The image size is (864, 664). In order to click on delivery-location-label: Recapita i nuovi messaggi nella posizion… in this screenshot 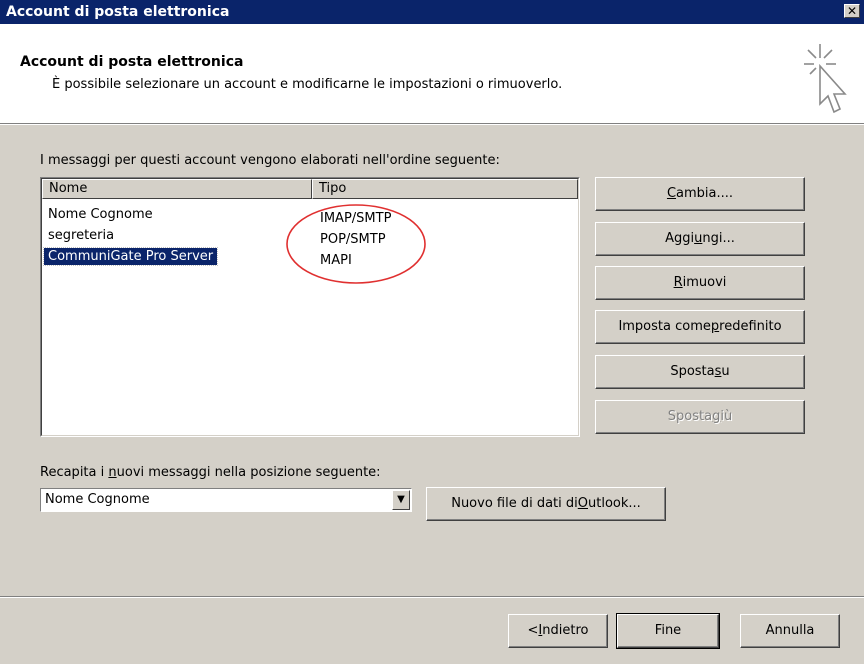, I will do `click(210, 472)`.